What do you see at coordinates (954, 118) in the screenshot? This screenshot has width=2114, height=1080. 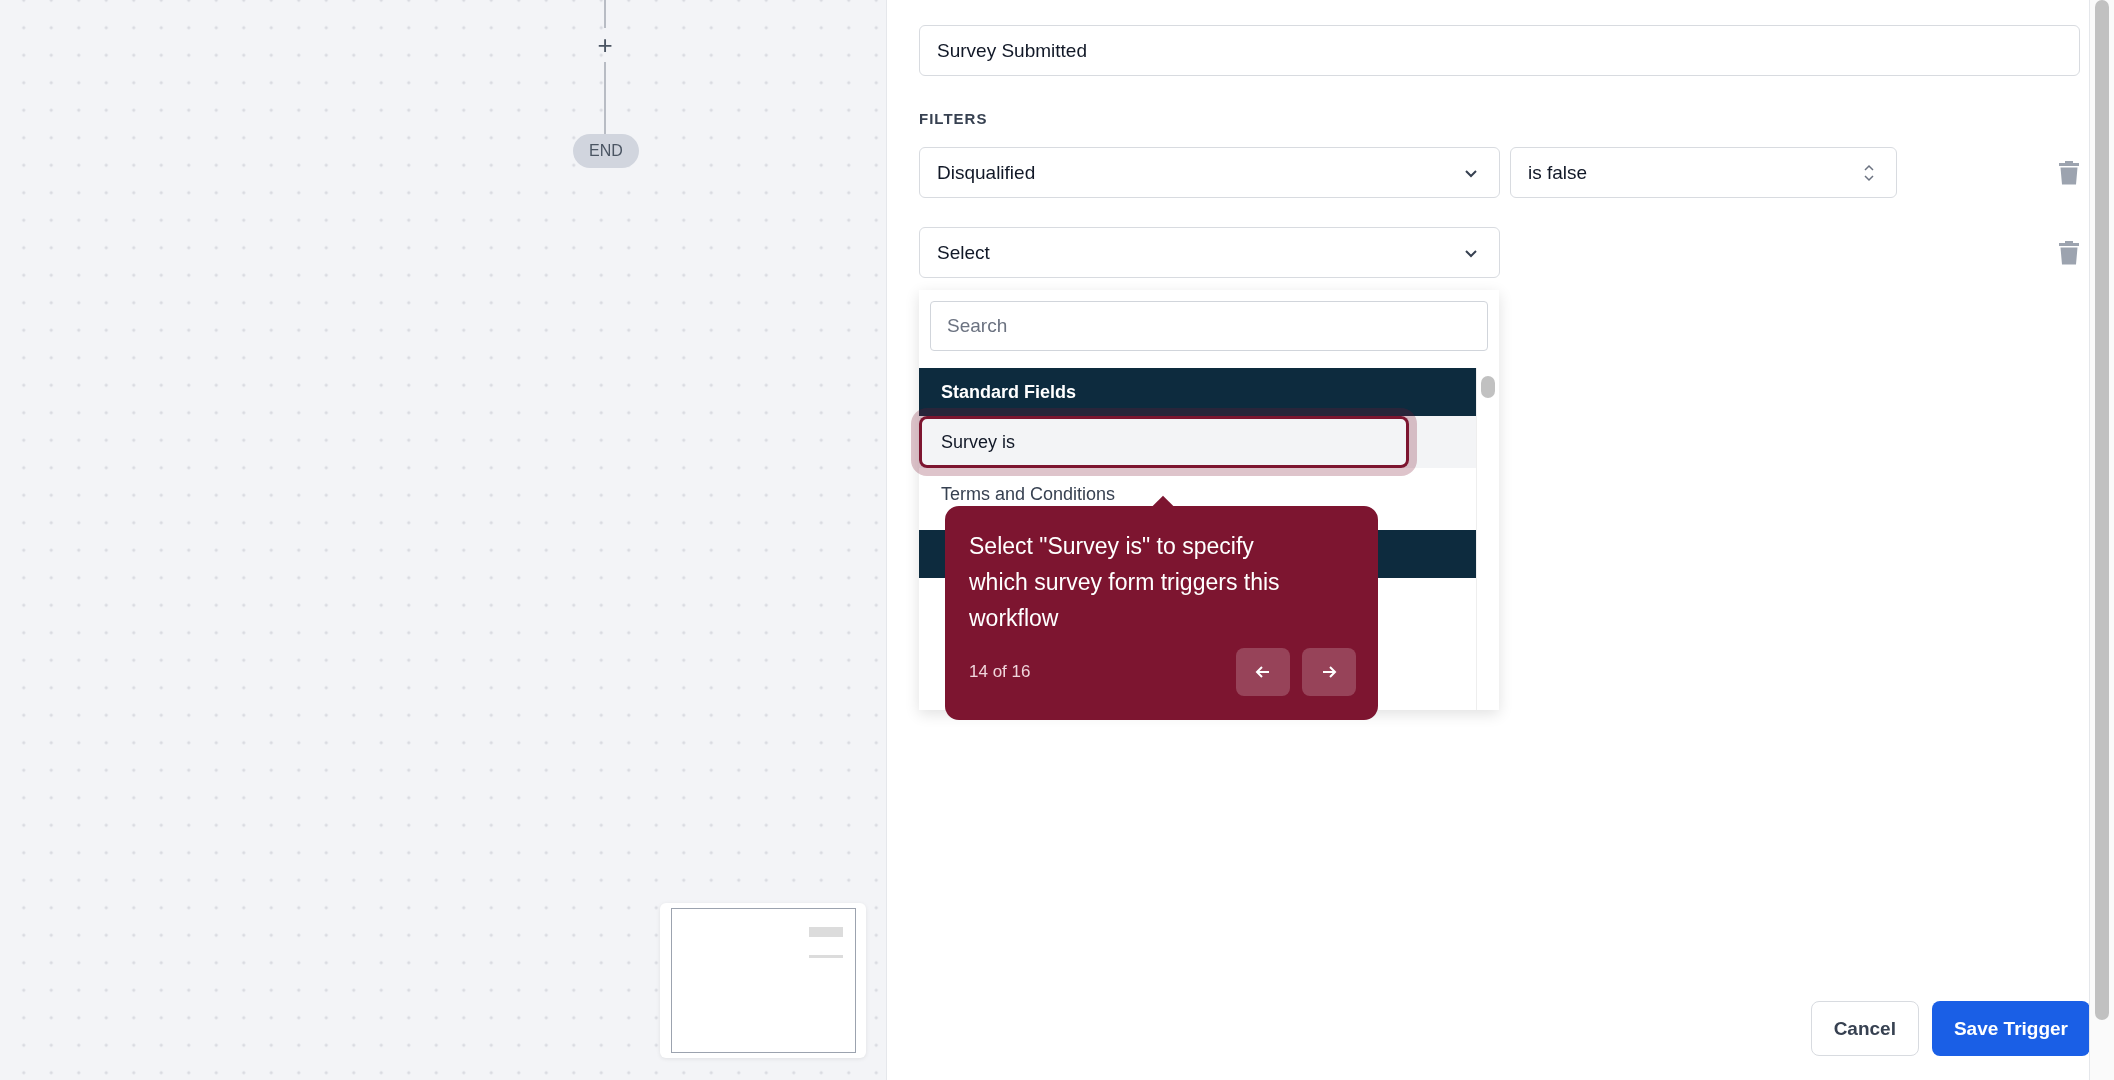 I see `section-title: FILTERS` at bounding box center [954, 118].